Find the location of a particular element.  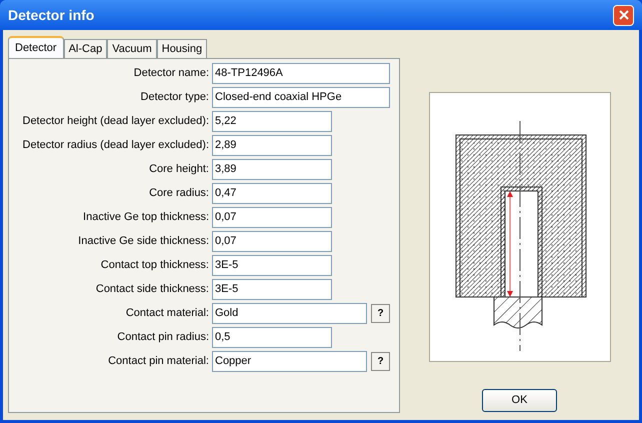

field-label: Core radius: is located at coordinates (178, 194).